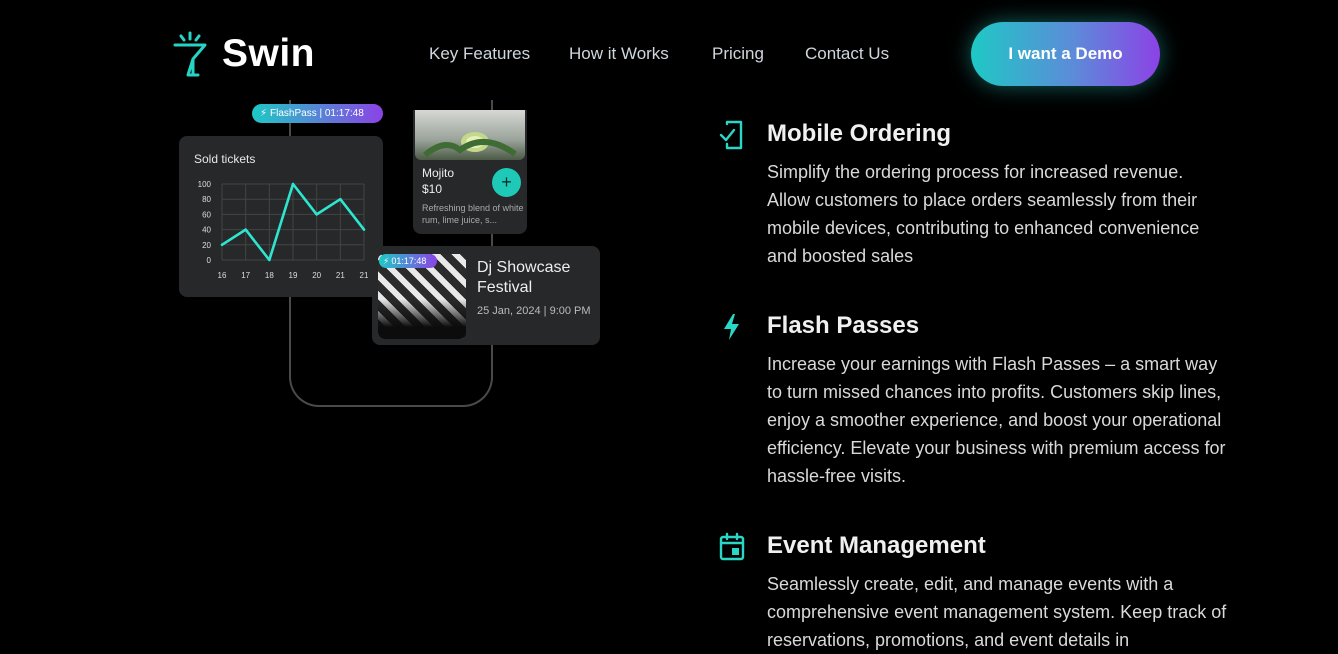  I want to click on flashpass-badge: ⚡︎ FlashPass | 01:17:48, so click(317, 113).